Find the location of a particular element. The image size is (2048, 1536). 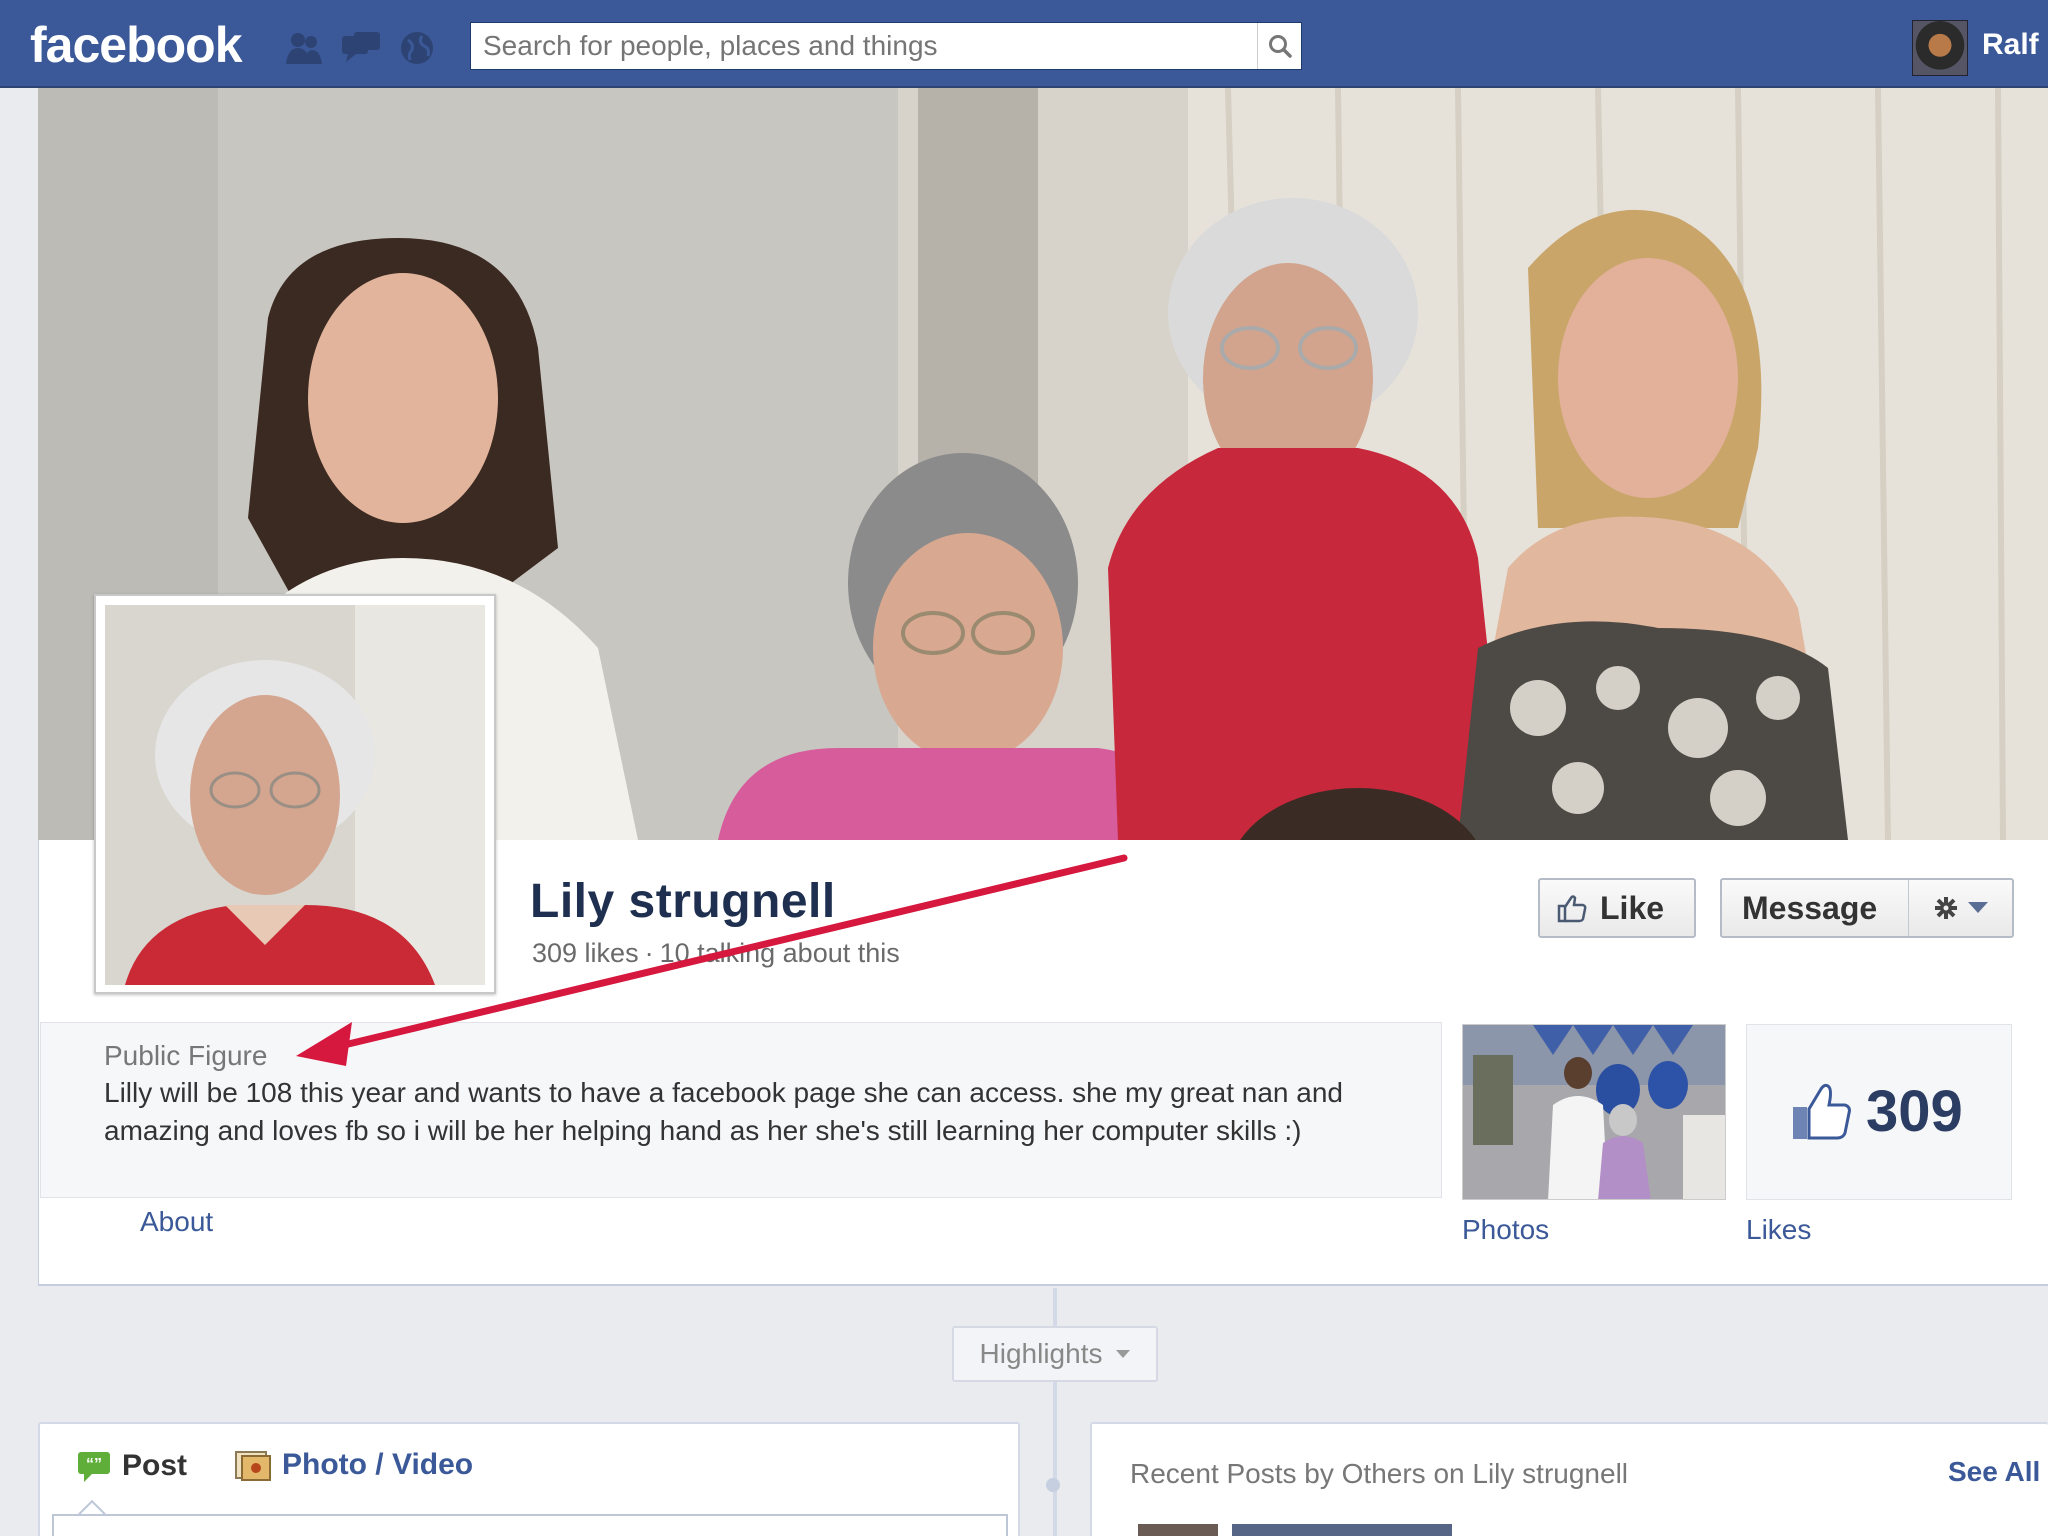

profile-picture is located at coordinates (295, 794).